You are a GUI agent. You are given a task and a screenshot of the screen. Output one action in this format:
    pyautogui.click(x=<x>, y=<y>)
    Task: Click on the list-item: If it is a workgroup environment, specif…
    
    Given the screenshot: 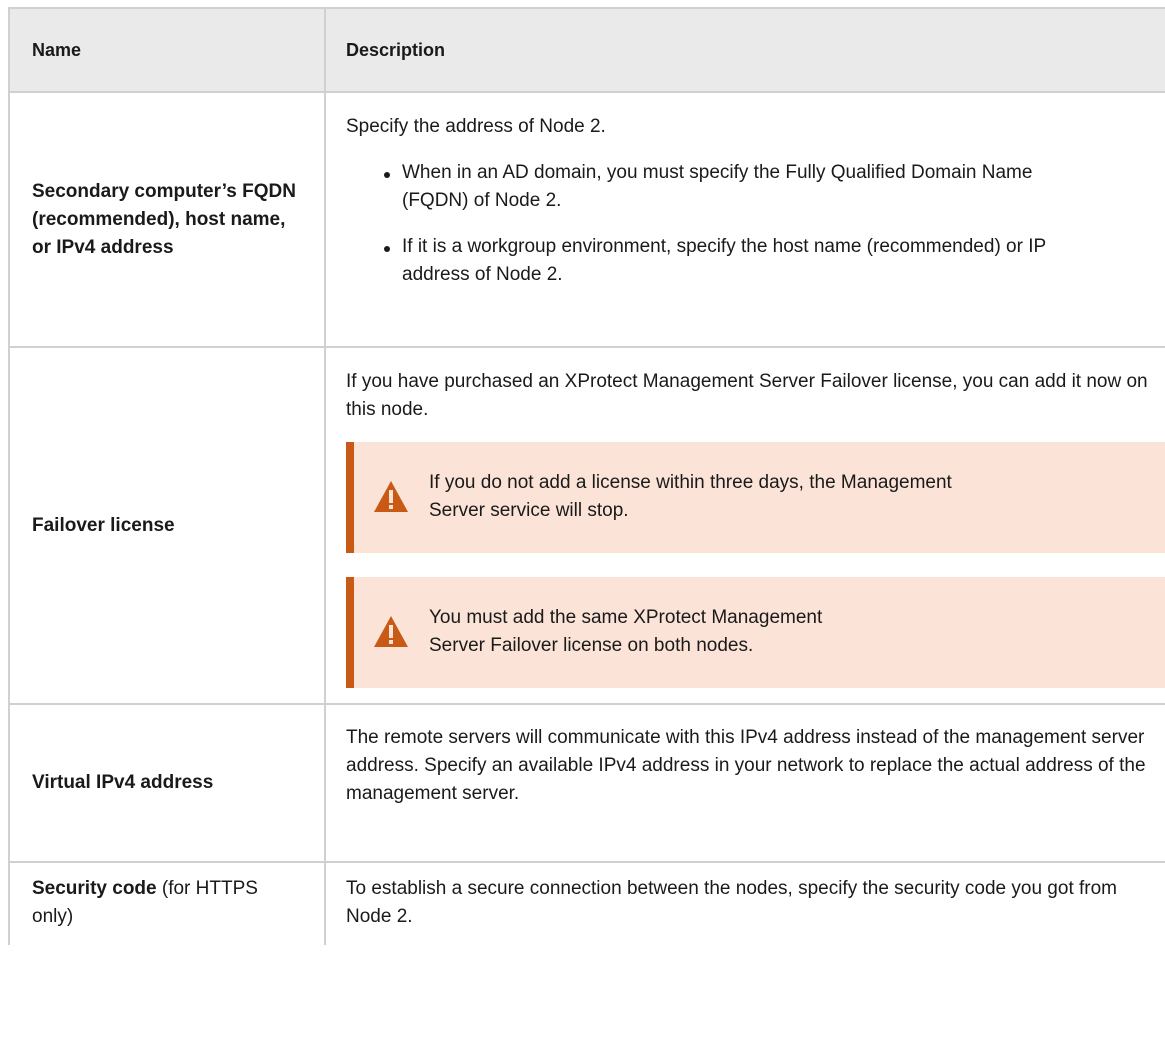 What is the action you would take?
    pyautogui.click(x=718, y=261)
    